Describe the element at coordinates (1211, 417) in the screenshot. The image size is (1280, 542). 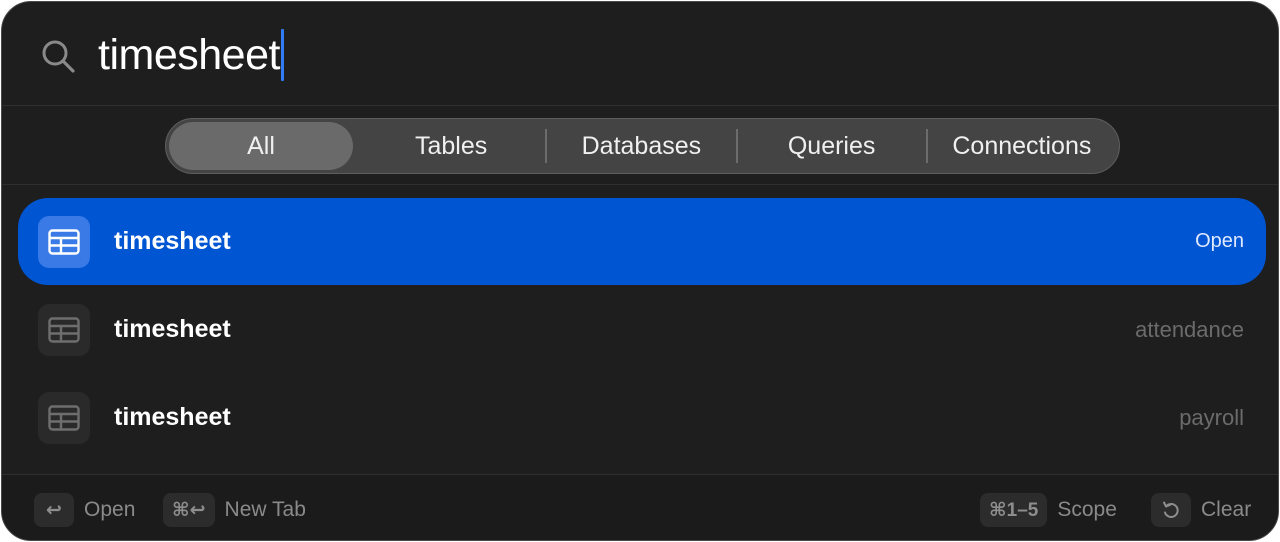
I see `result-database: payroll` at that location.